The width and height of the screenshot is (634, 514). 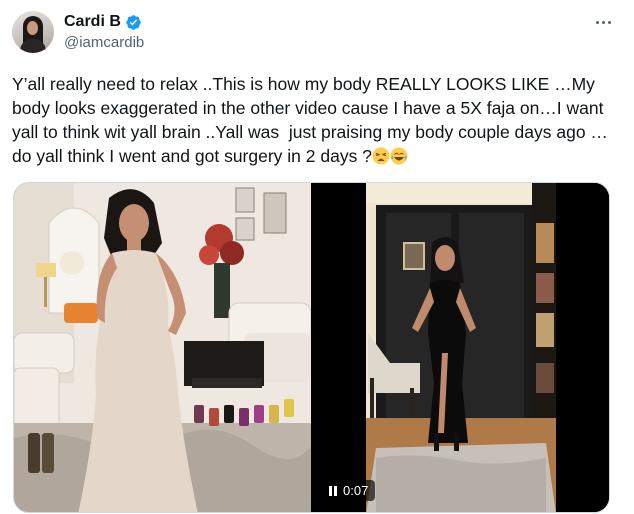 I want to click on video-timestamp: 0:07, so click(x=356, y=490).